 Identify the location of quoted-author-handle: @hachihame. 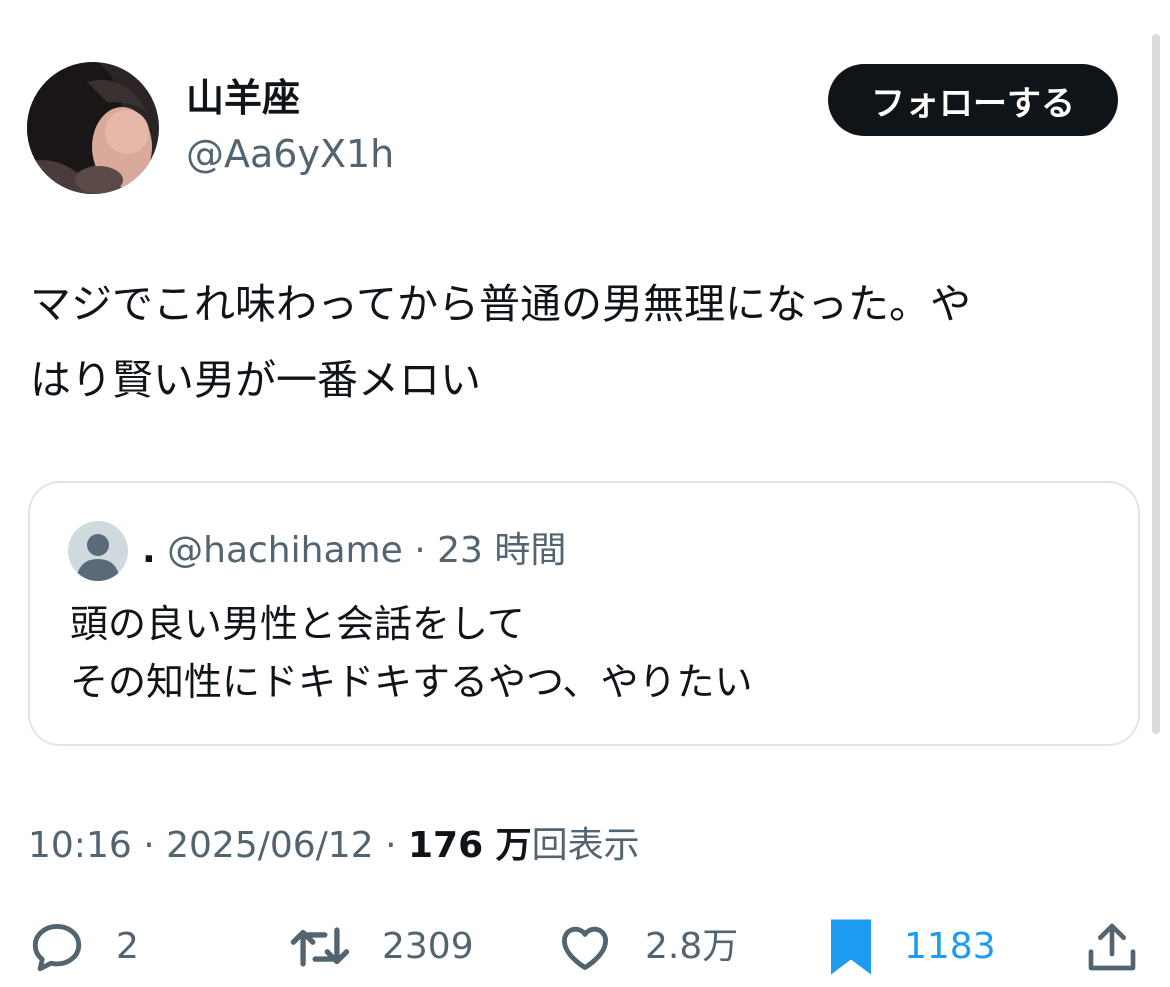
(285, 550).